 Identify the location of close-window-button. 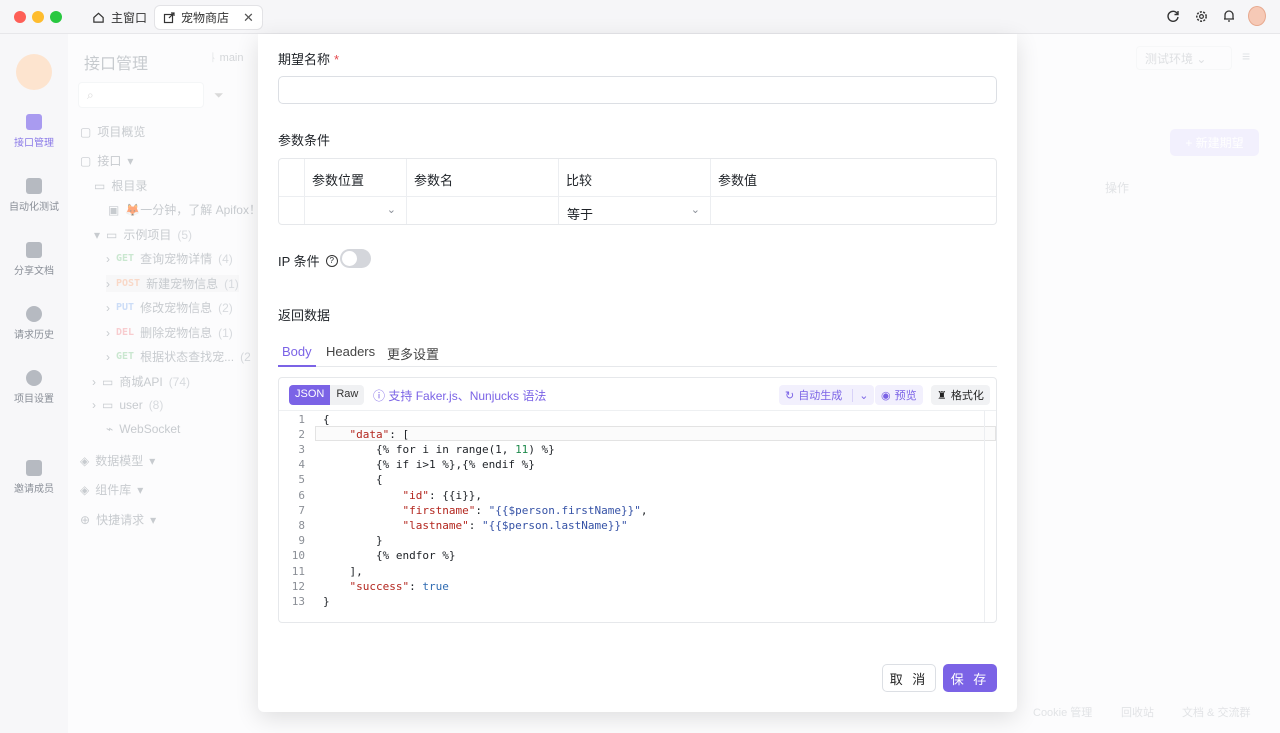
(20, 17).